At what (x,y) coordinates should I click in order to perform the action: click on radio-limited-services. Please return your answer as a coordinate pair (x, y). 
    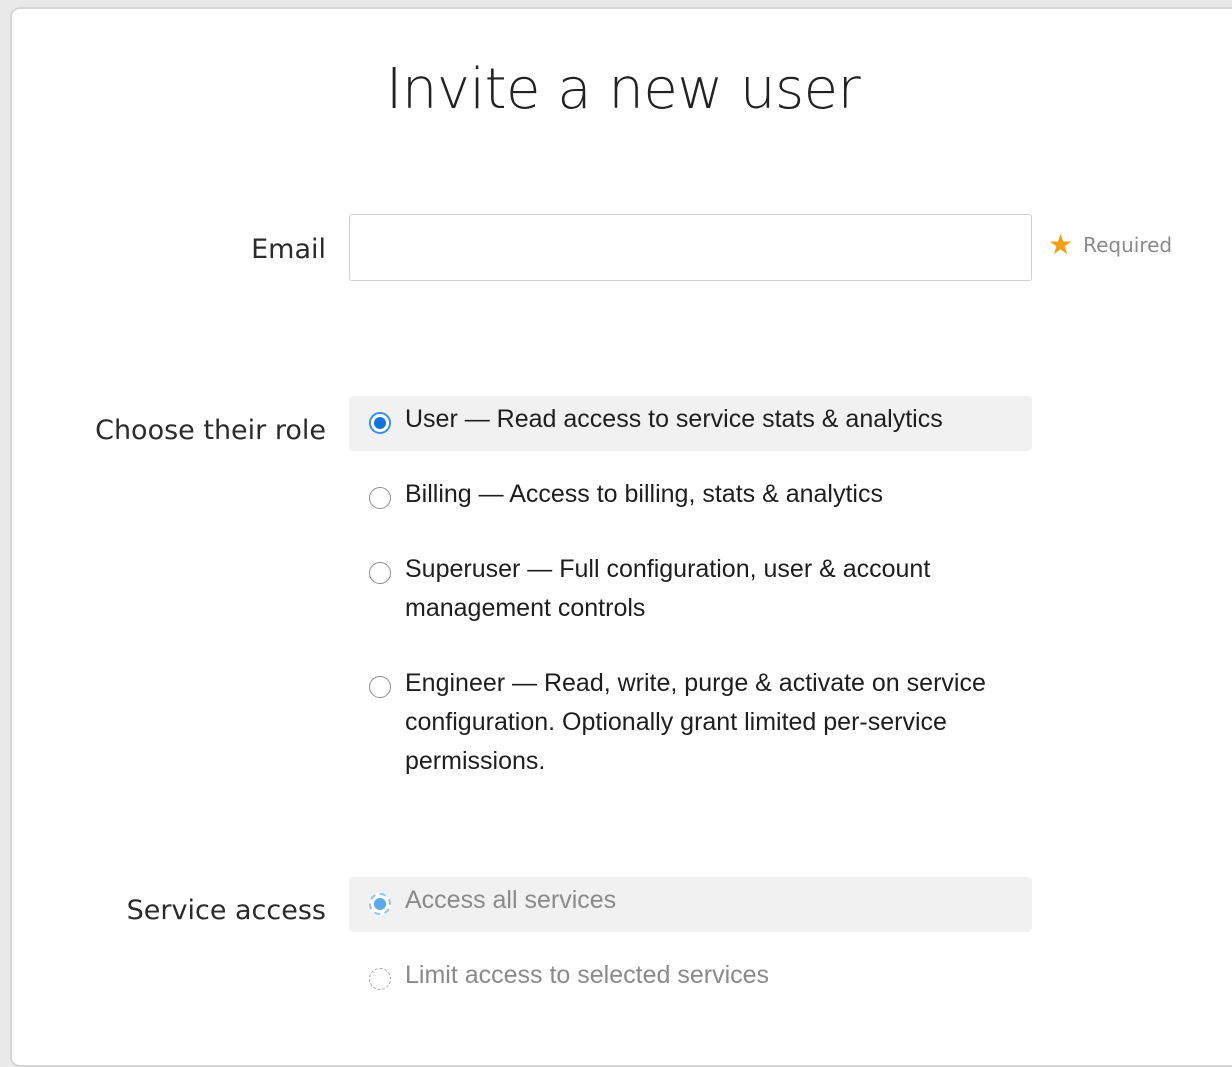
    Looking at the image, I should click on (380, 979).